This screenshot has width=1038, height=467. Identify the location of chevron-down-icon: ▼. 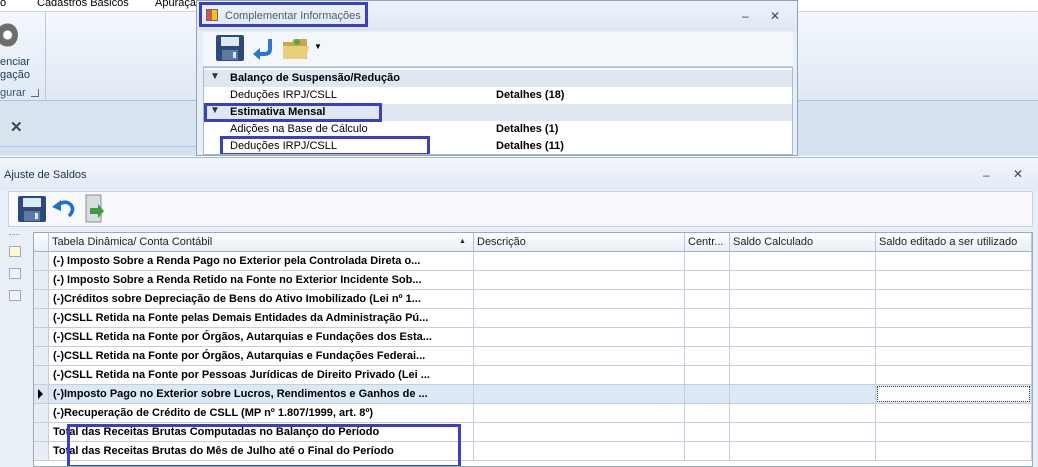
(215, 76).